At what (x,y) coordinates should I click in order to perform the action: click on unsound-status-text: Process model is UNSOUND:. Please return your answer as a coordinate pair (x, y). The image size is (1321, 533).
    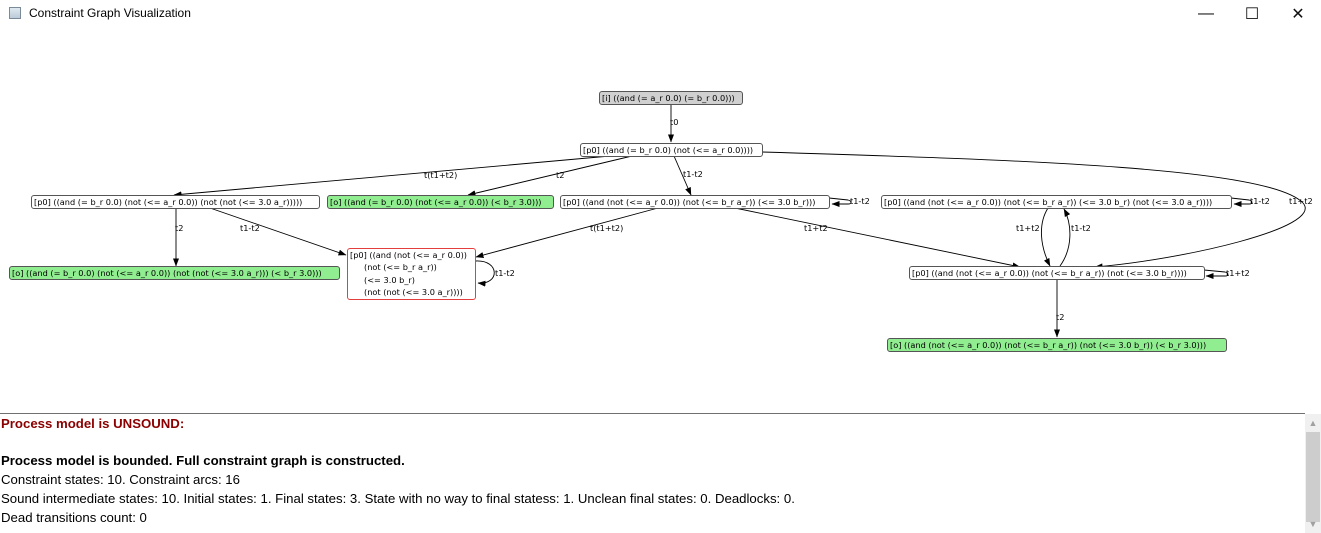
    Looking at the image, I should click on (93, 423).